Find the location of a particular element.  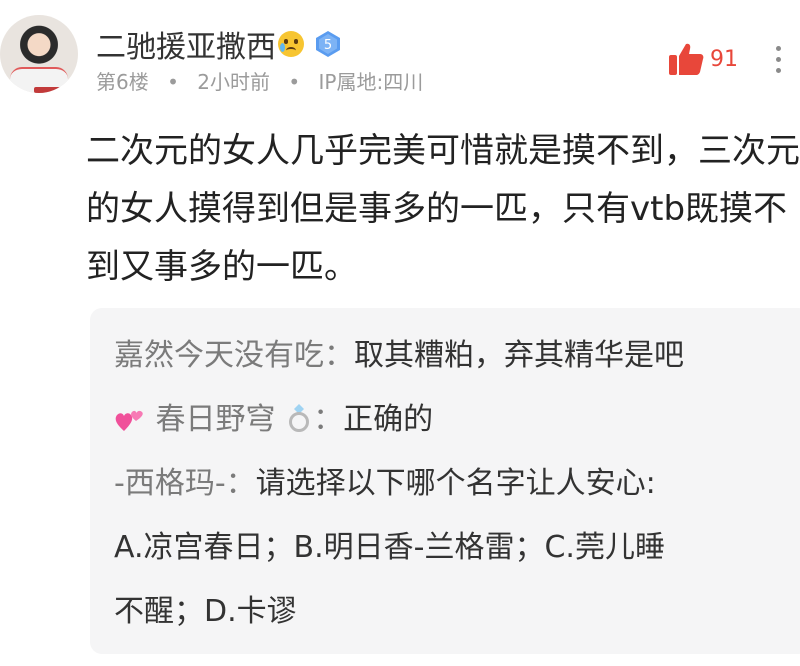

like-count: 91 is located at coordinates (724, 59).